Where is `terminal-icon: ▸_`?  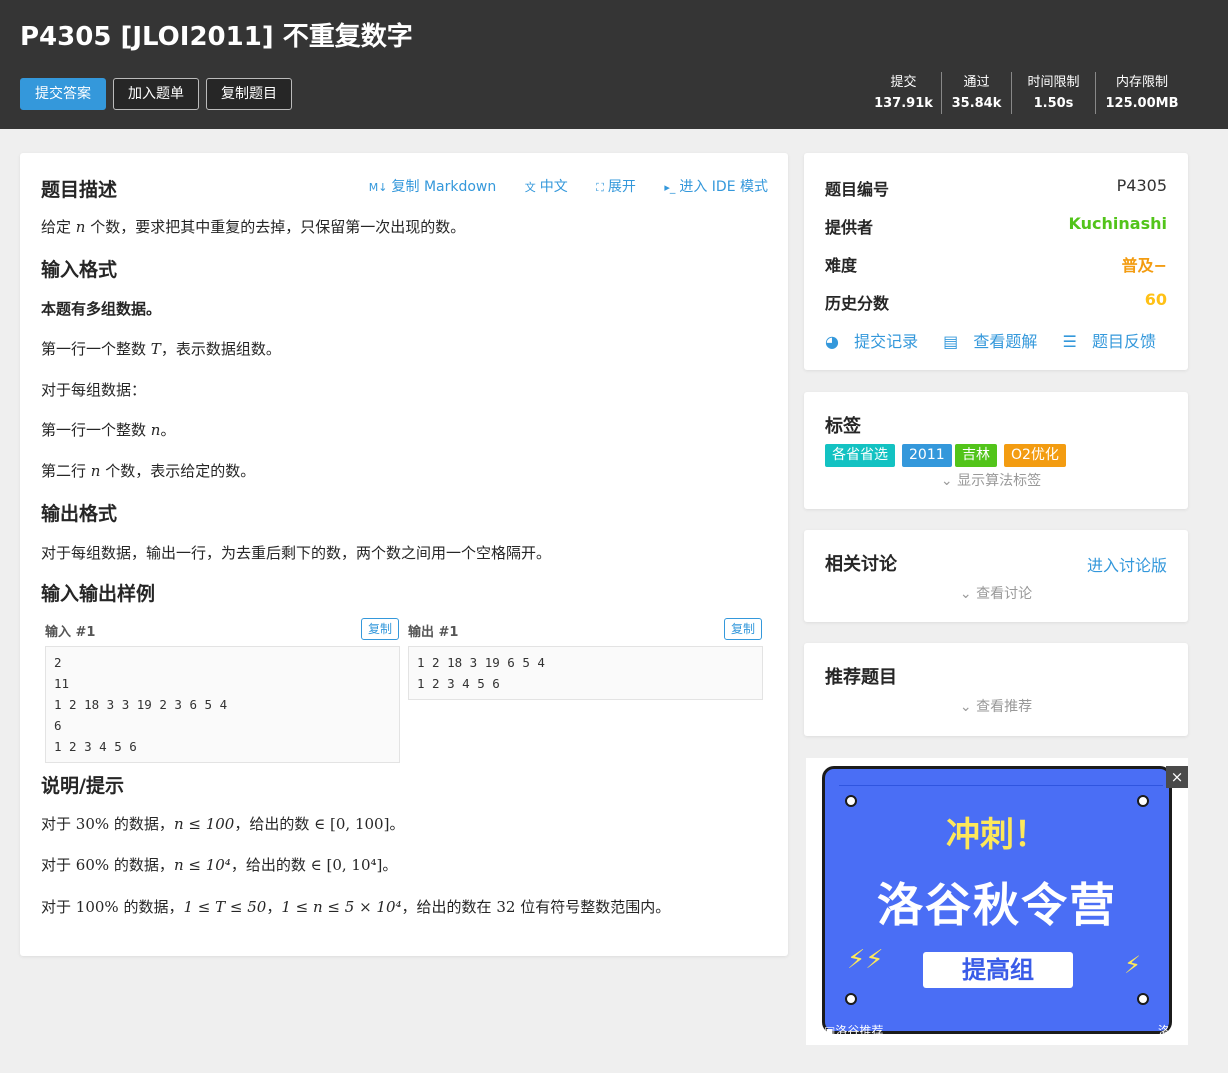
terminal-icon: ▸_ is located at coordinates (670, 187).